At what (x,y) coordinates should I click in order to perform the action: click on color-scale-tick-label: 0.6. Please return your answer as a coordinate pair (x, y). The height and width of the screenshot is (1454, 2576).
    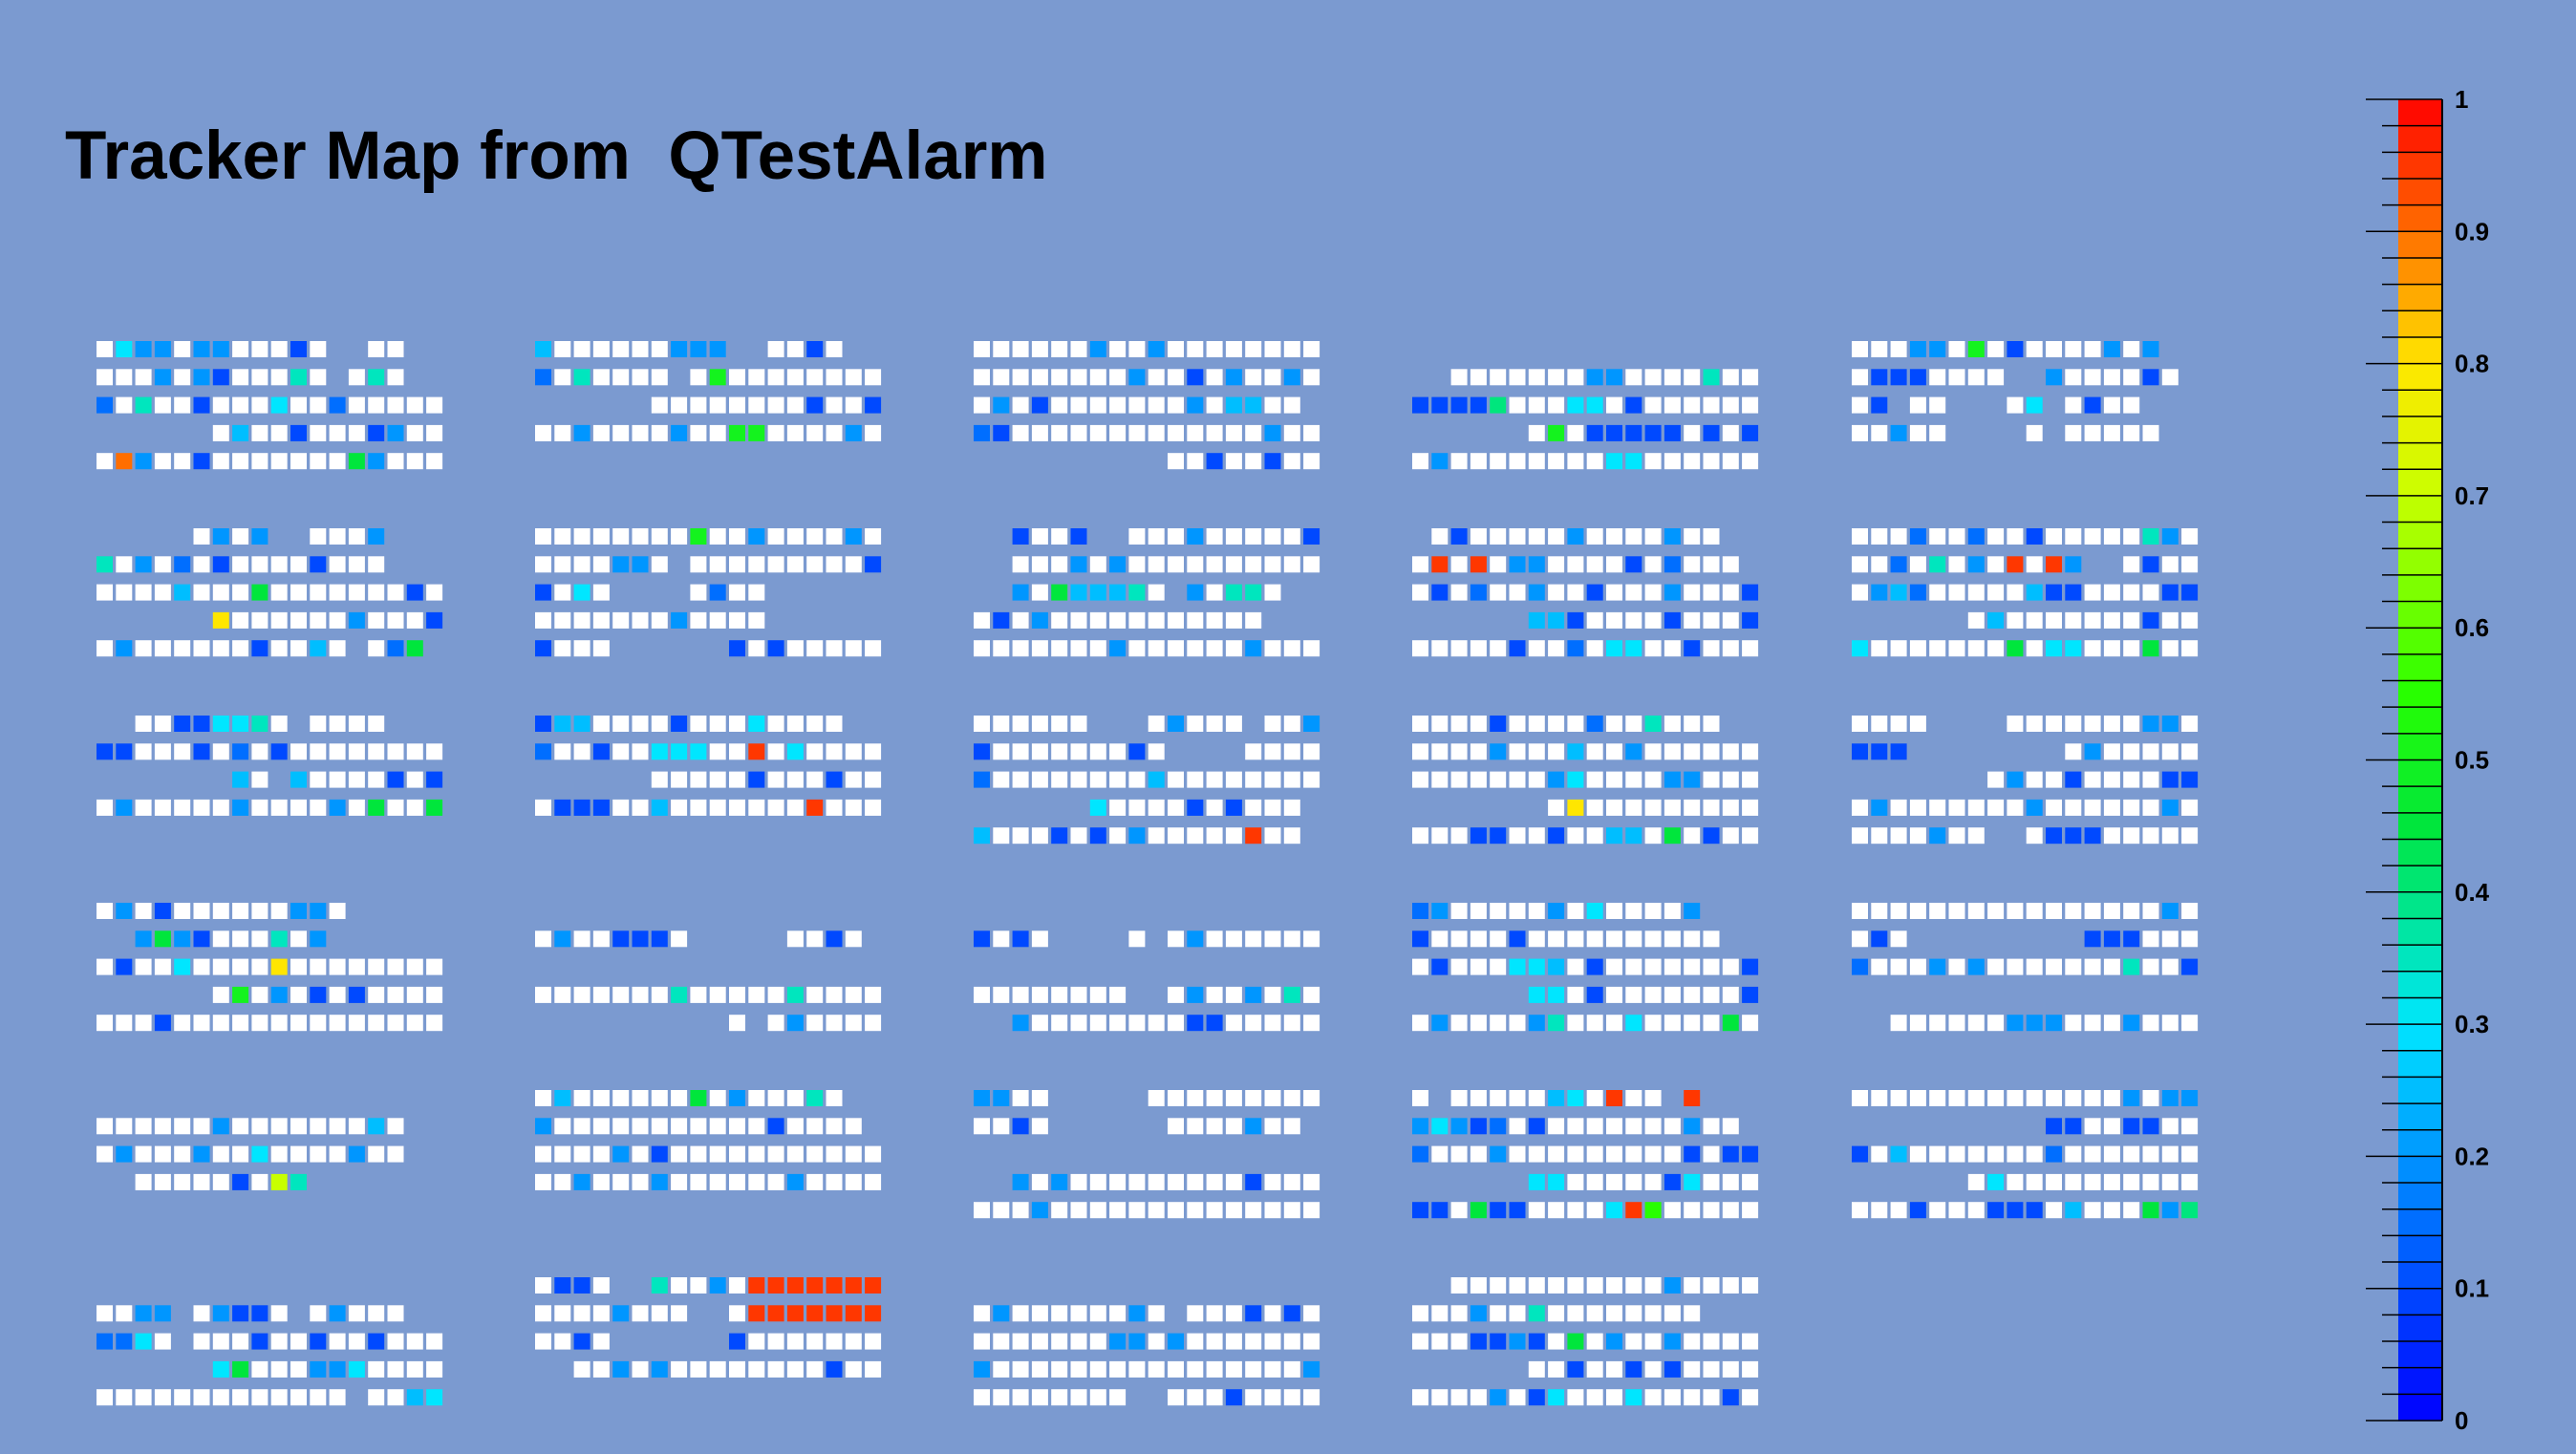
    Looking at the image, I should click on (2472, 627).